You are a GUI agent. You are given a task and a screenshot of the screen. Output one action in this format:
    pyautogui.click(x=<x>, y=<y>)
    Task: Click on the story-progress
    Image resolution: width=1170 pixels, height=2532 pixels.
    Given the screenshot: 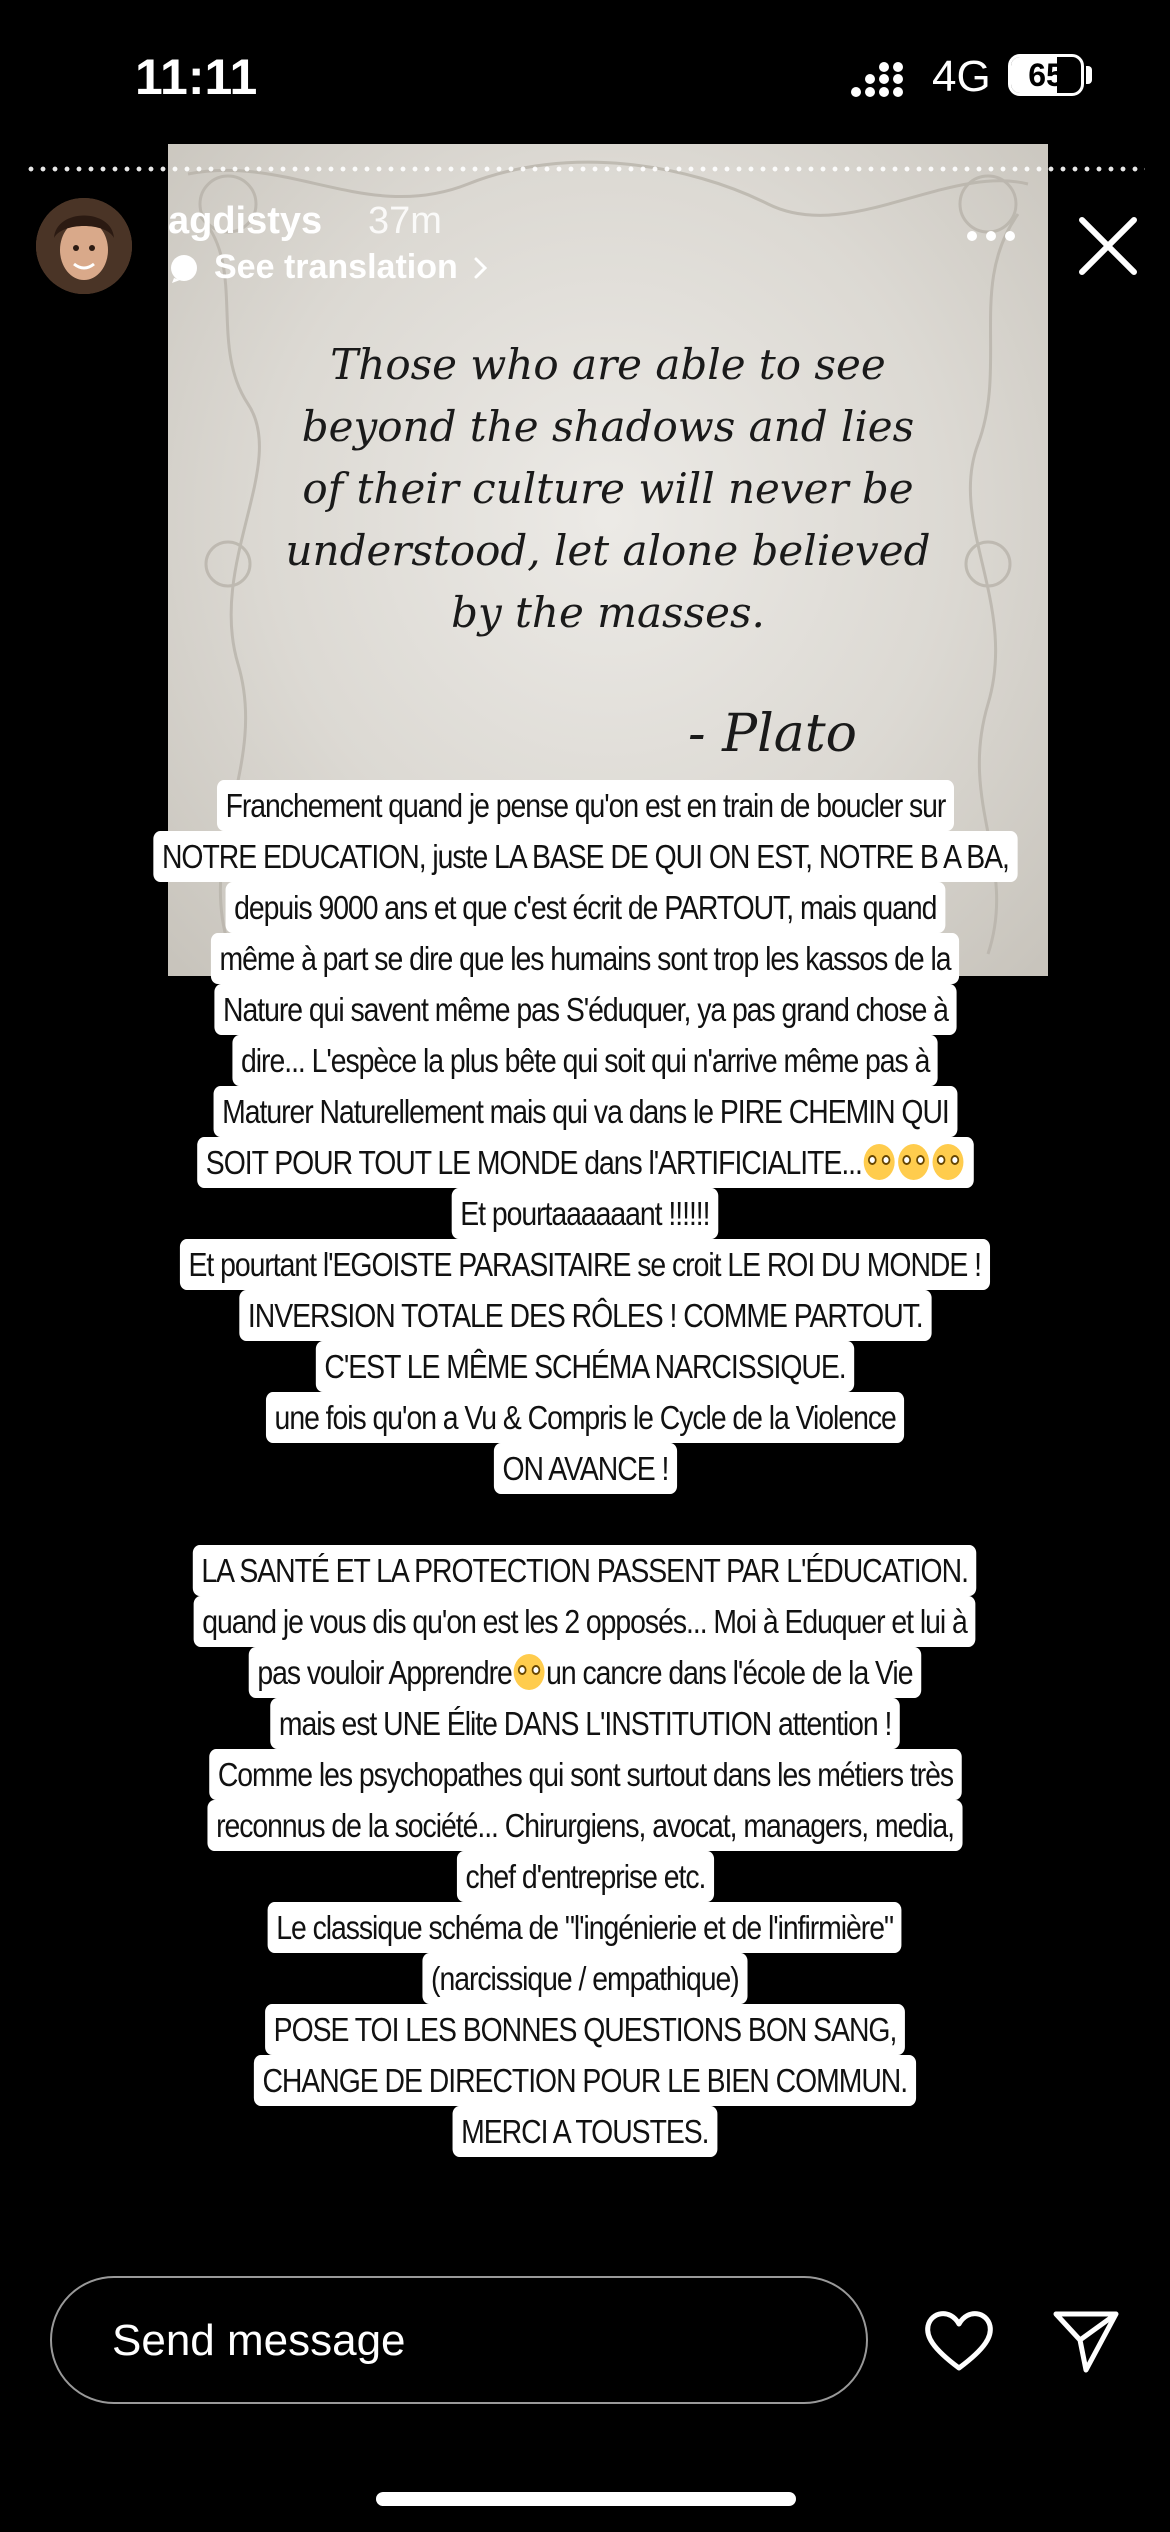 What is the action you would take?
    pyautogui.click(x=585, y=169)
    